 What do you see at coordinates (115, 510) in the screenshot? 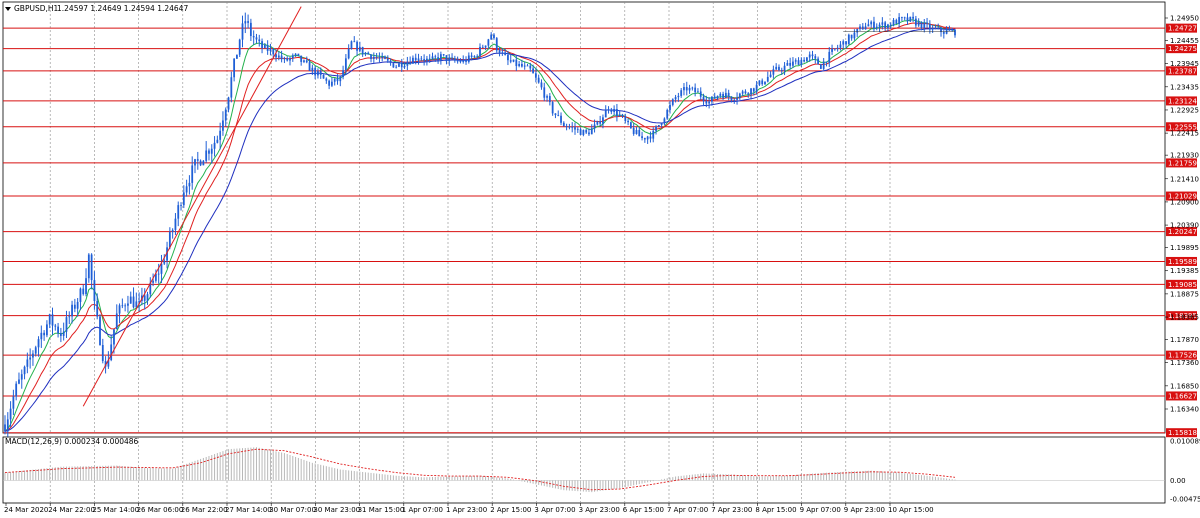
I see `time-tick-label: 25 Mar 14:00` at bounding box center [115, 510].